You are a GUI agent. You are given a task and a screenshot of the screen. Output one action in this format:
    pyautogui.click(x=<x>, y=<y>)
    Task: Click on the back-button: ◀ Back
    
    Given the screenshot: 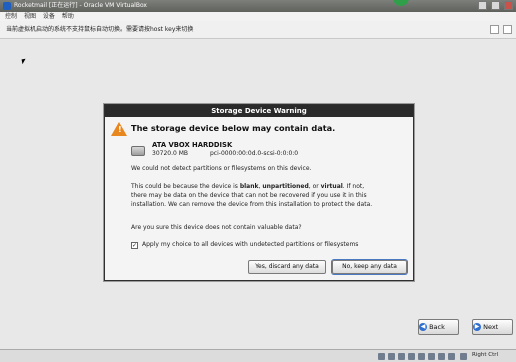 What is the action you would take?
    pyautogui.click(x=438, y=327)
    